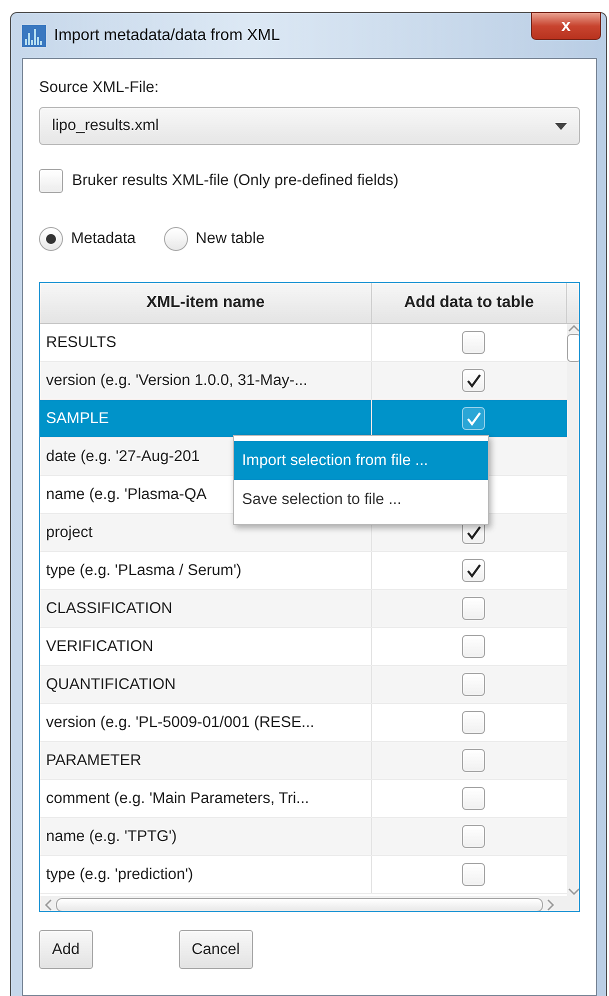  Describe the element at coordinates (206, 760) in the screenshot. I see `table-cell: PARAMETER` at that location.